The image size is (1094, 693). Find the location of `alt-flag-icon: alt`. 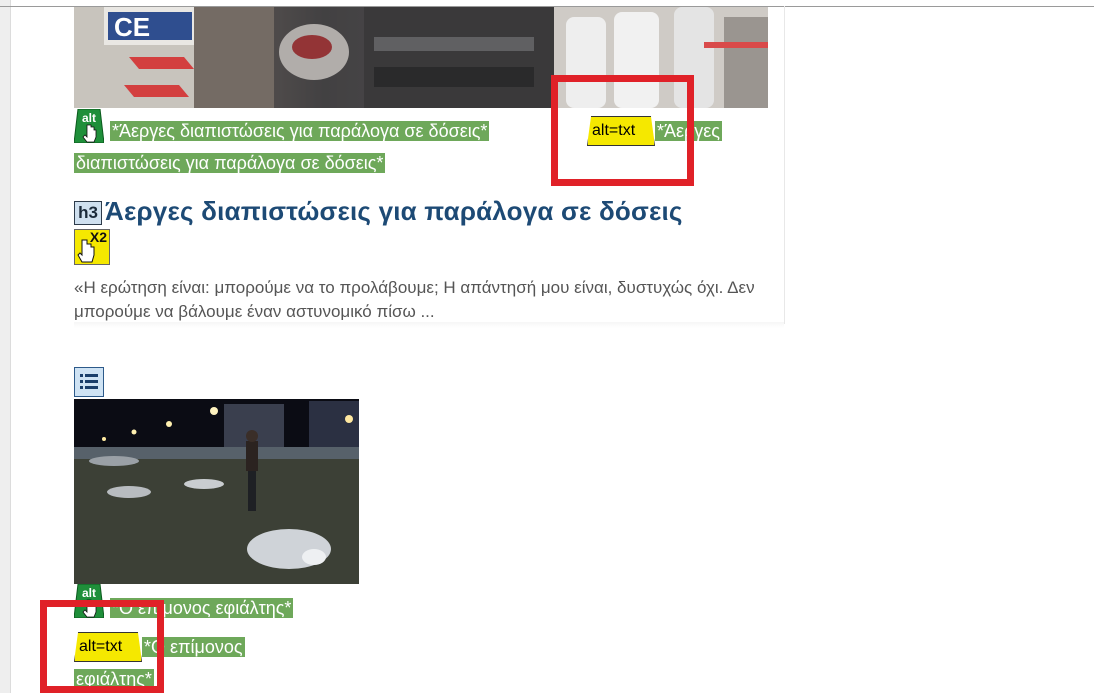

alt-flag-icon: alt is located at coordinates (89, 126).